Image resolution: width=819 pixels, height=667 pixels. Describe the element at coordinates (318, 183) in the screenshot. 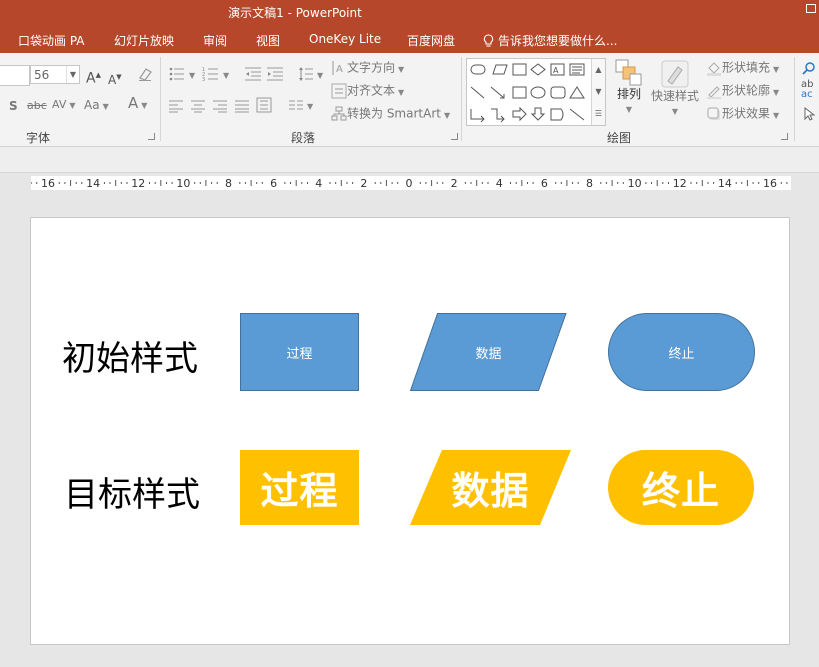

I see `ruler-label: 4` at that location.